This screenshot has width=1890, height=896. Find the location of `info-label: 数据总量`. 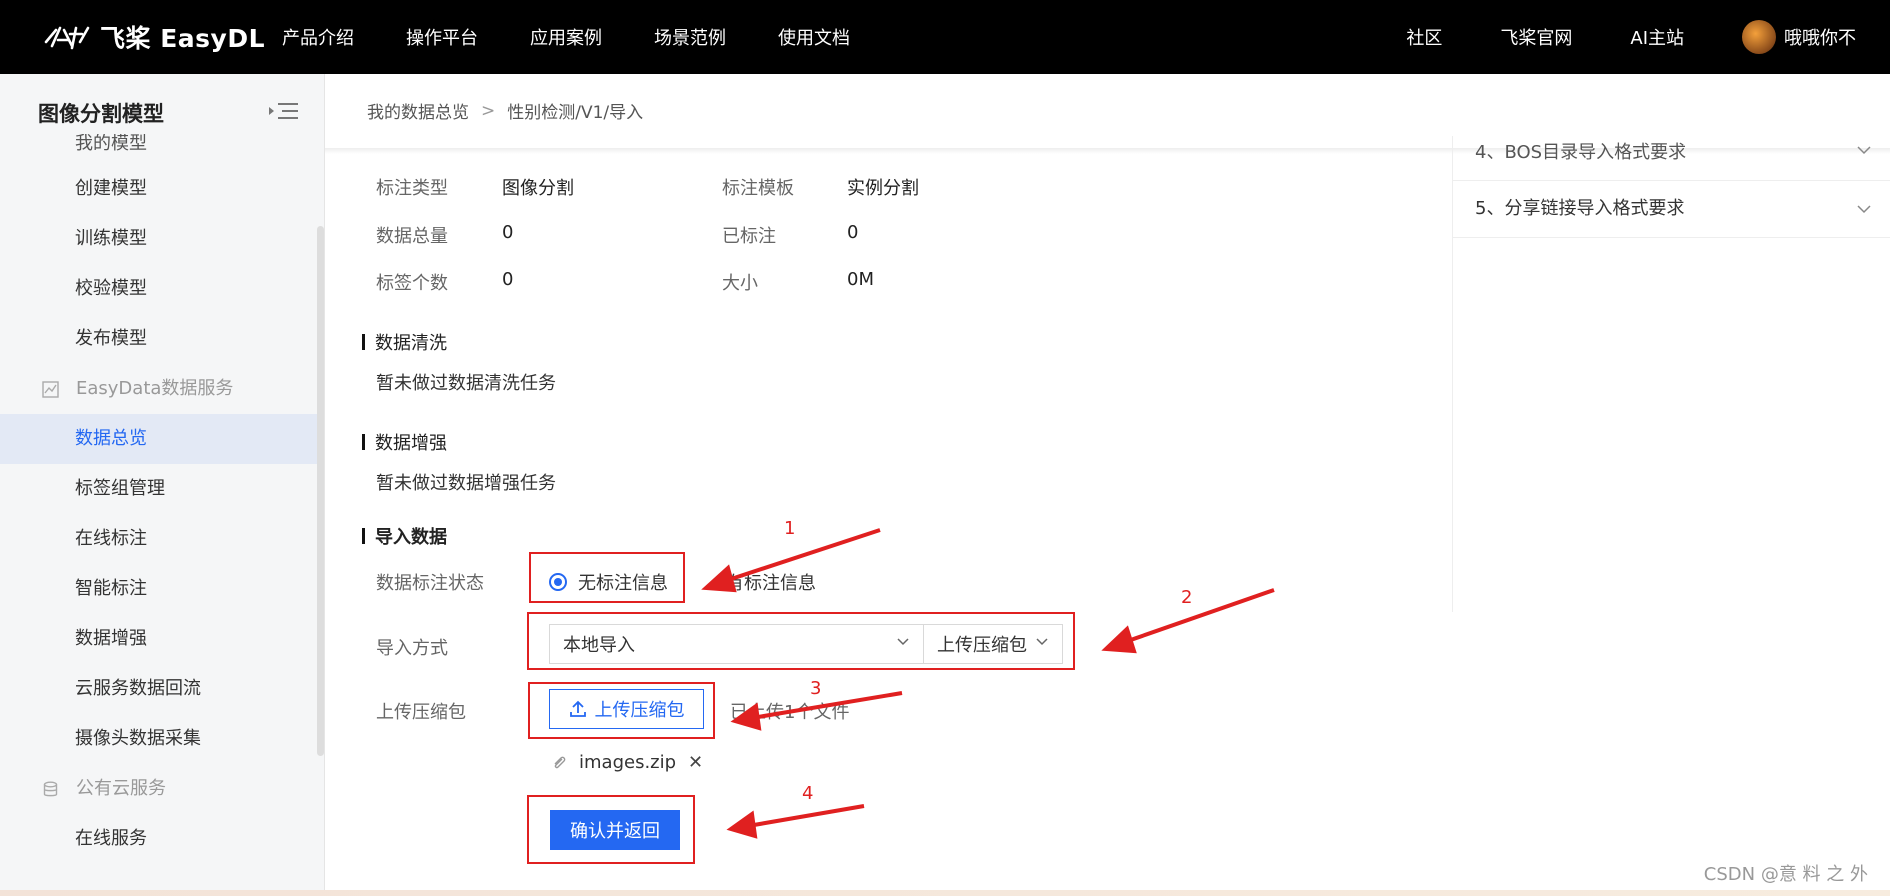

info-label: 数据总量 is located at coordinates (412, 236).